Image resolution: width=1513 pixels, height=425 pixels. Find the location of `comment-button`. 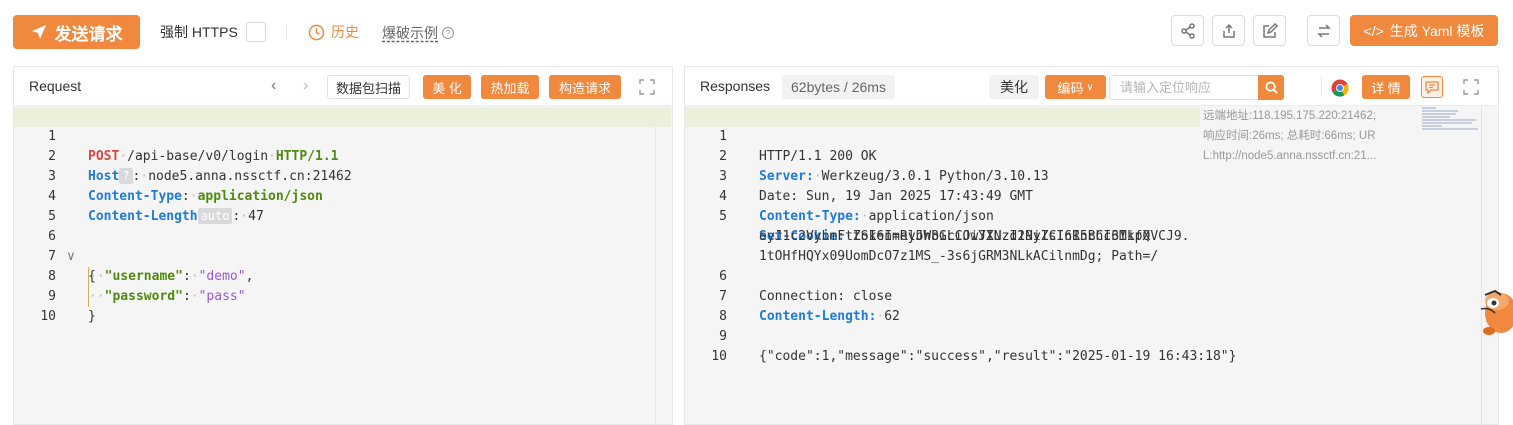

comment-button is located at coordinates (1432, 87).